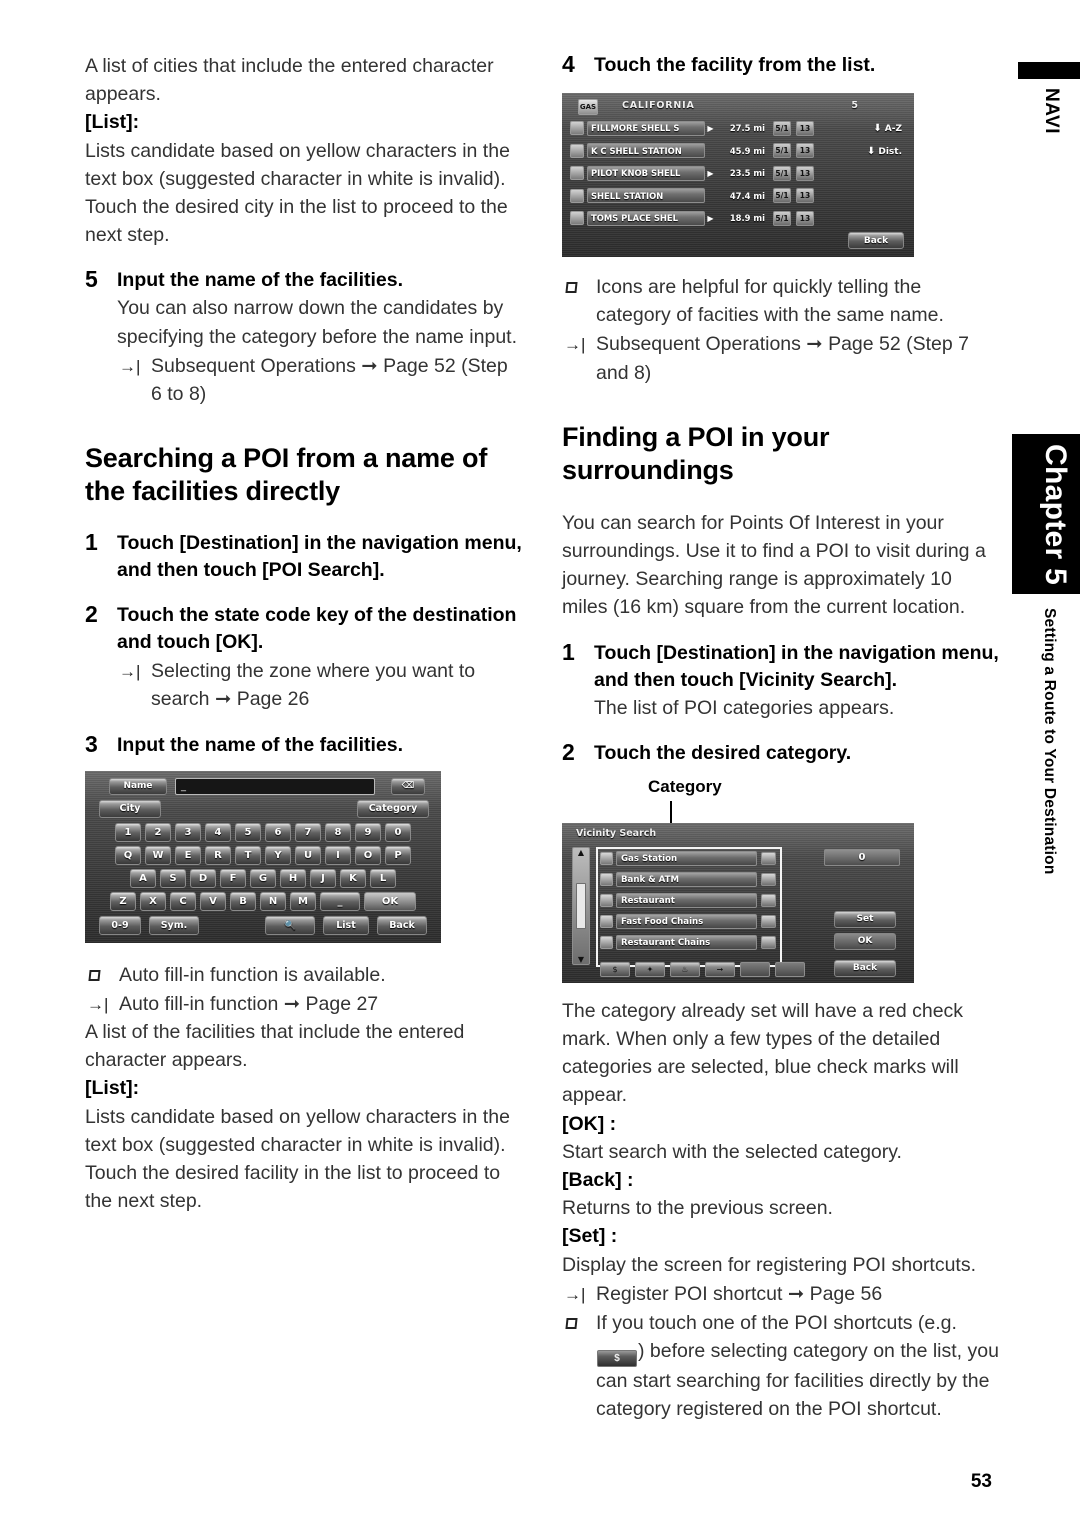 Image resolution: width=1080 pixels, height=1529 pixels. I want to click on key-R: R, so click(218, 855).